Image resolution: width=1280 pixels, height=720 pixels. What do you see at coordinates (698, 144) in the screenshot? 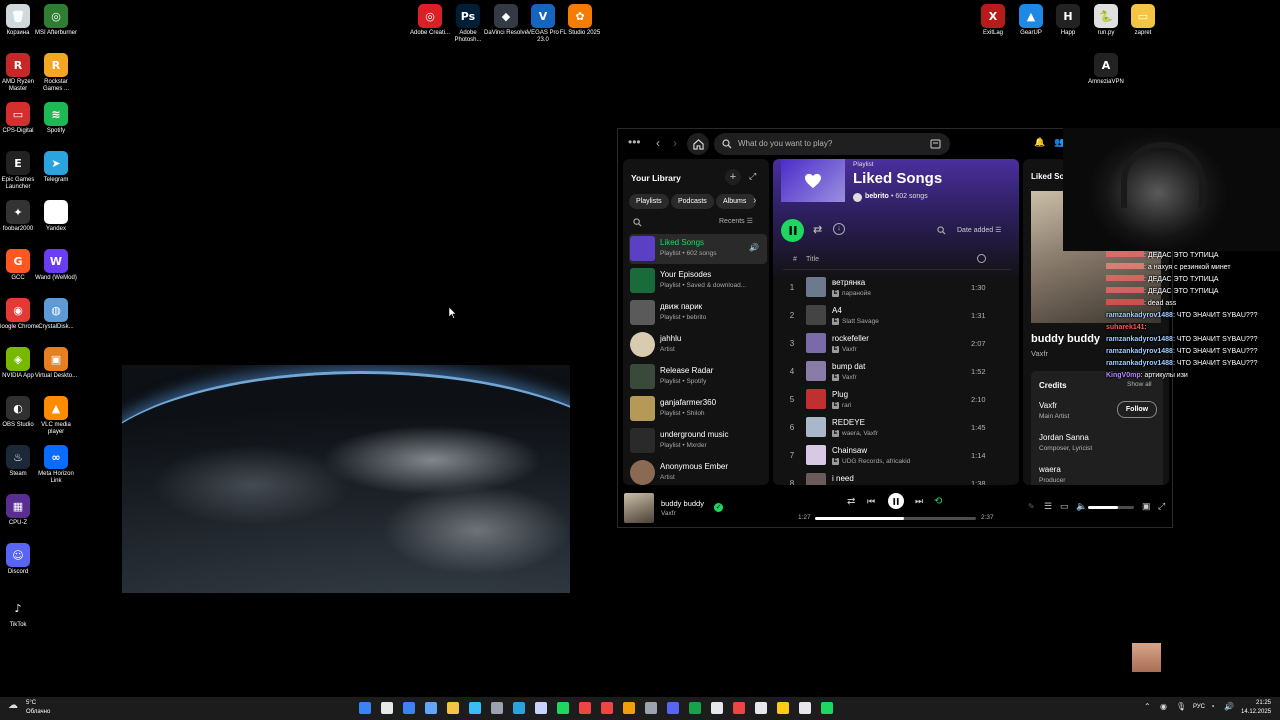
I see `home-button` at bounding box center [698, 144].